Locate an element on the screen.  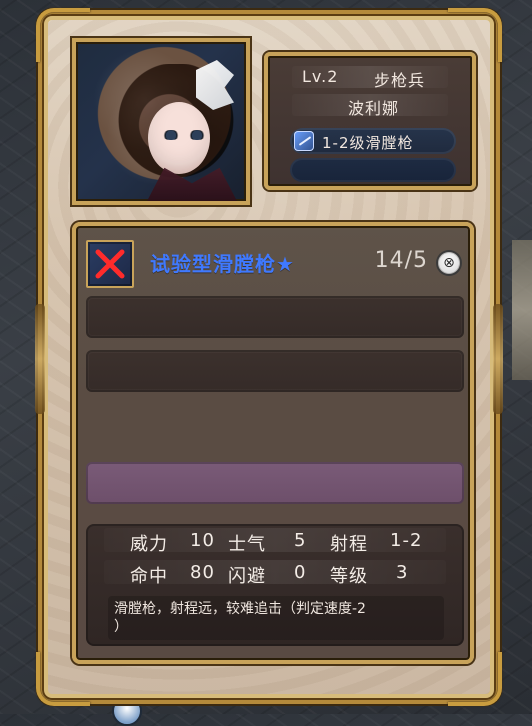
weapon-pill: 1-2级滑膛枪 is located at coordinates (373, 141).